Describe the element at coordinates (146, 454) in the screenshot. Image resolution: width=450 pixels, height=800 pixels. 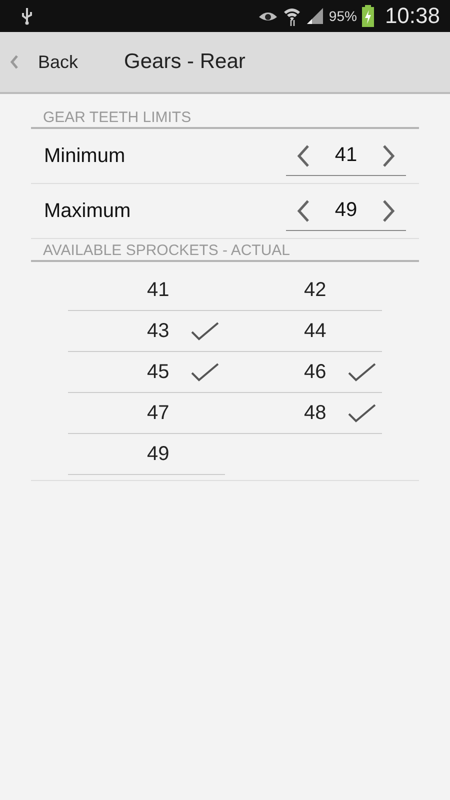
I see `sprocket-option: 49` at that location.